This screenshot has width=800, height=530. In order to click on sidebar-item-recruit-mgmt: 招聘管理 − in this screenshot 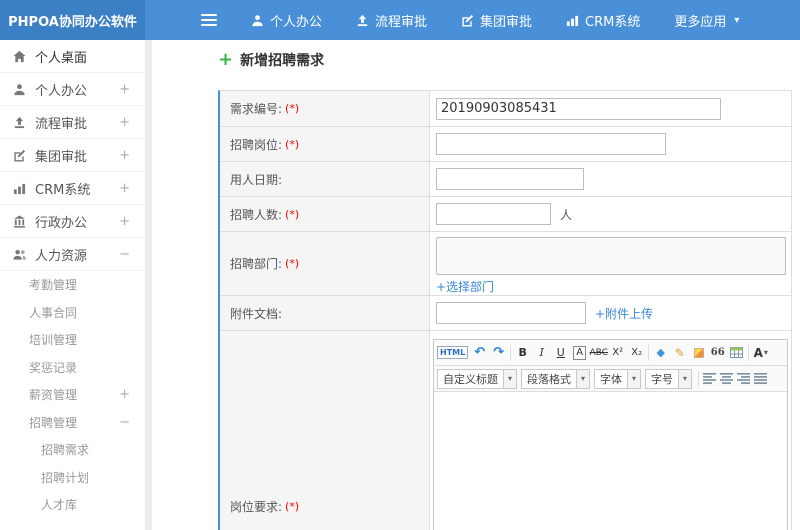, I will do `click(72, 423)`.